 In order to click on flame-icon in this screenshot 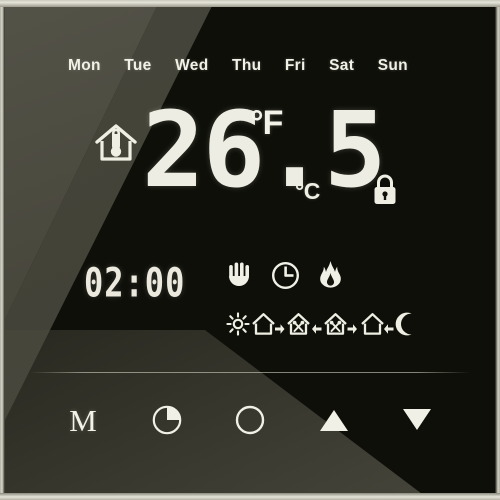, I will do `click(330, 275)`.